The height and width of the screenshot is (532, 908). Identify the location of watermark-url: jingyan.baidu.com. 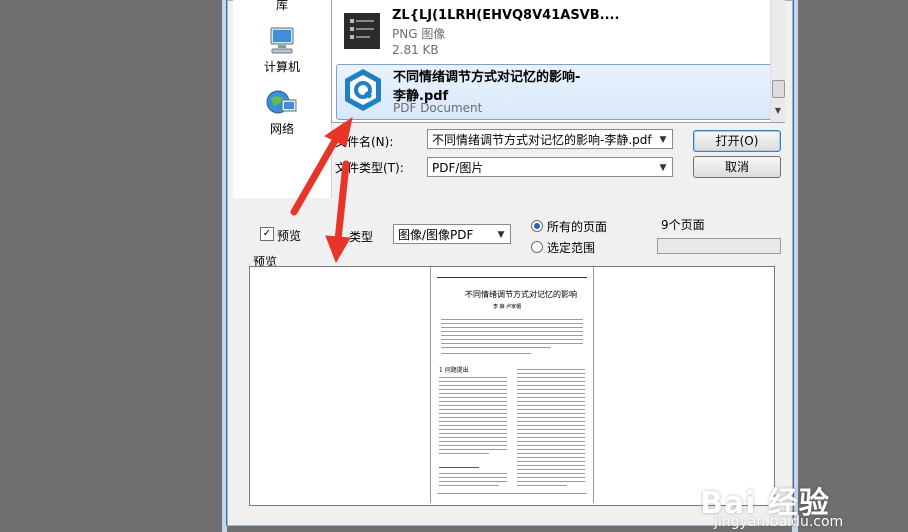
(779, 522).